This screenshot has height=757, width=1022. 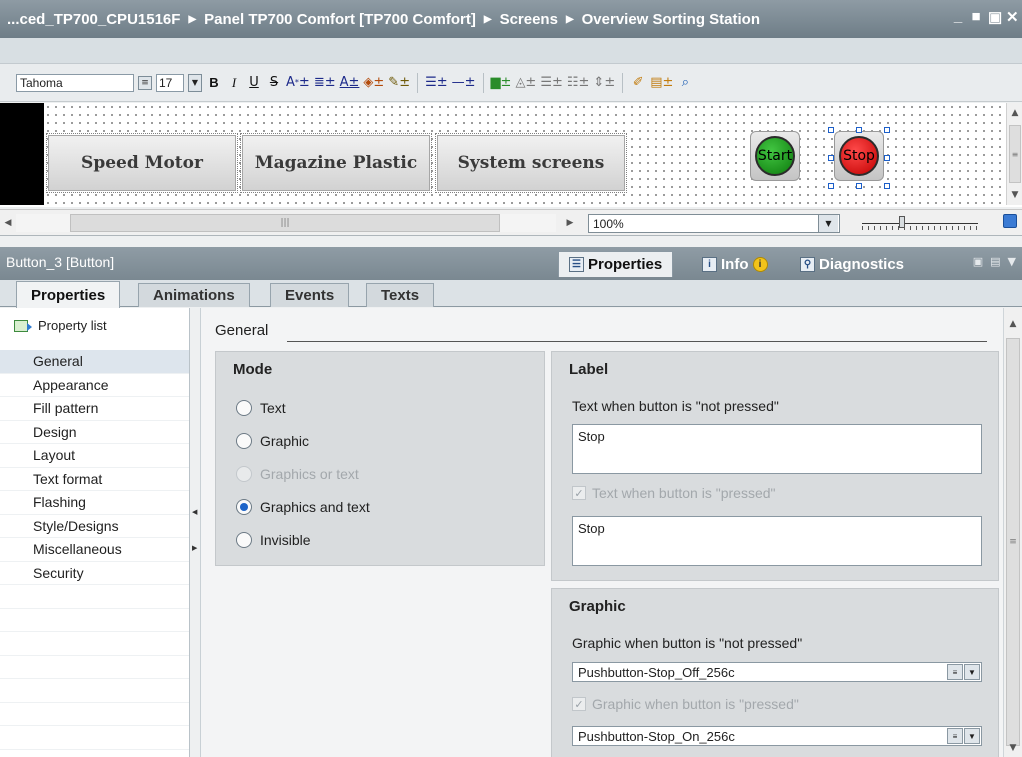 What do you see at coordinates (685, 83) in the screenshot?
I see `zoom-icon: ⌕` at bounding box center [685, 83].